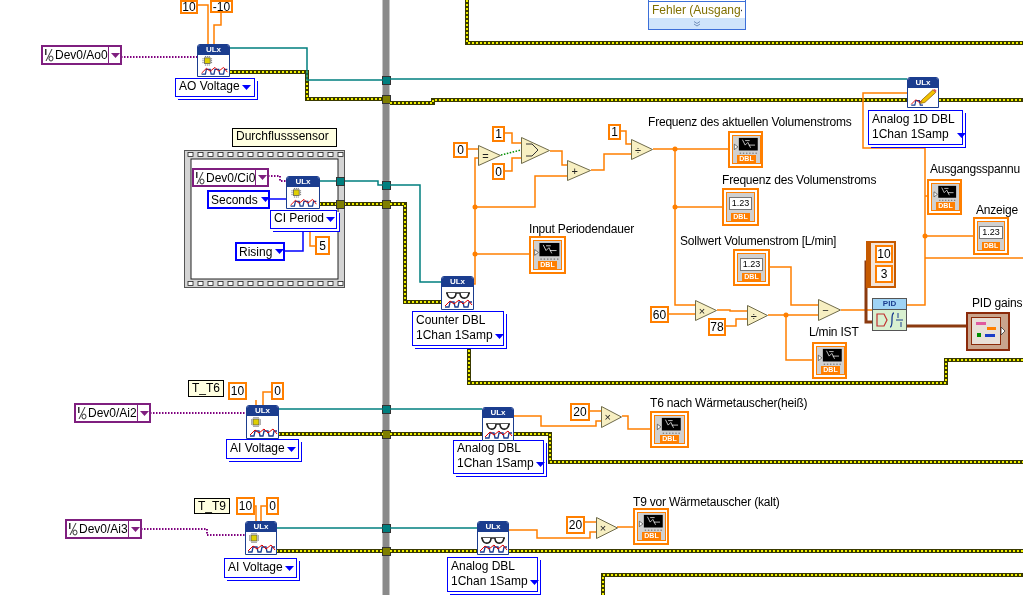 This screenshot has width=1023, height=595. What do you see at coordinates (489, 155) in the screenshot?
I see `equal-function: =` at bounding box center [489, 155].